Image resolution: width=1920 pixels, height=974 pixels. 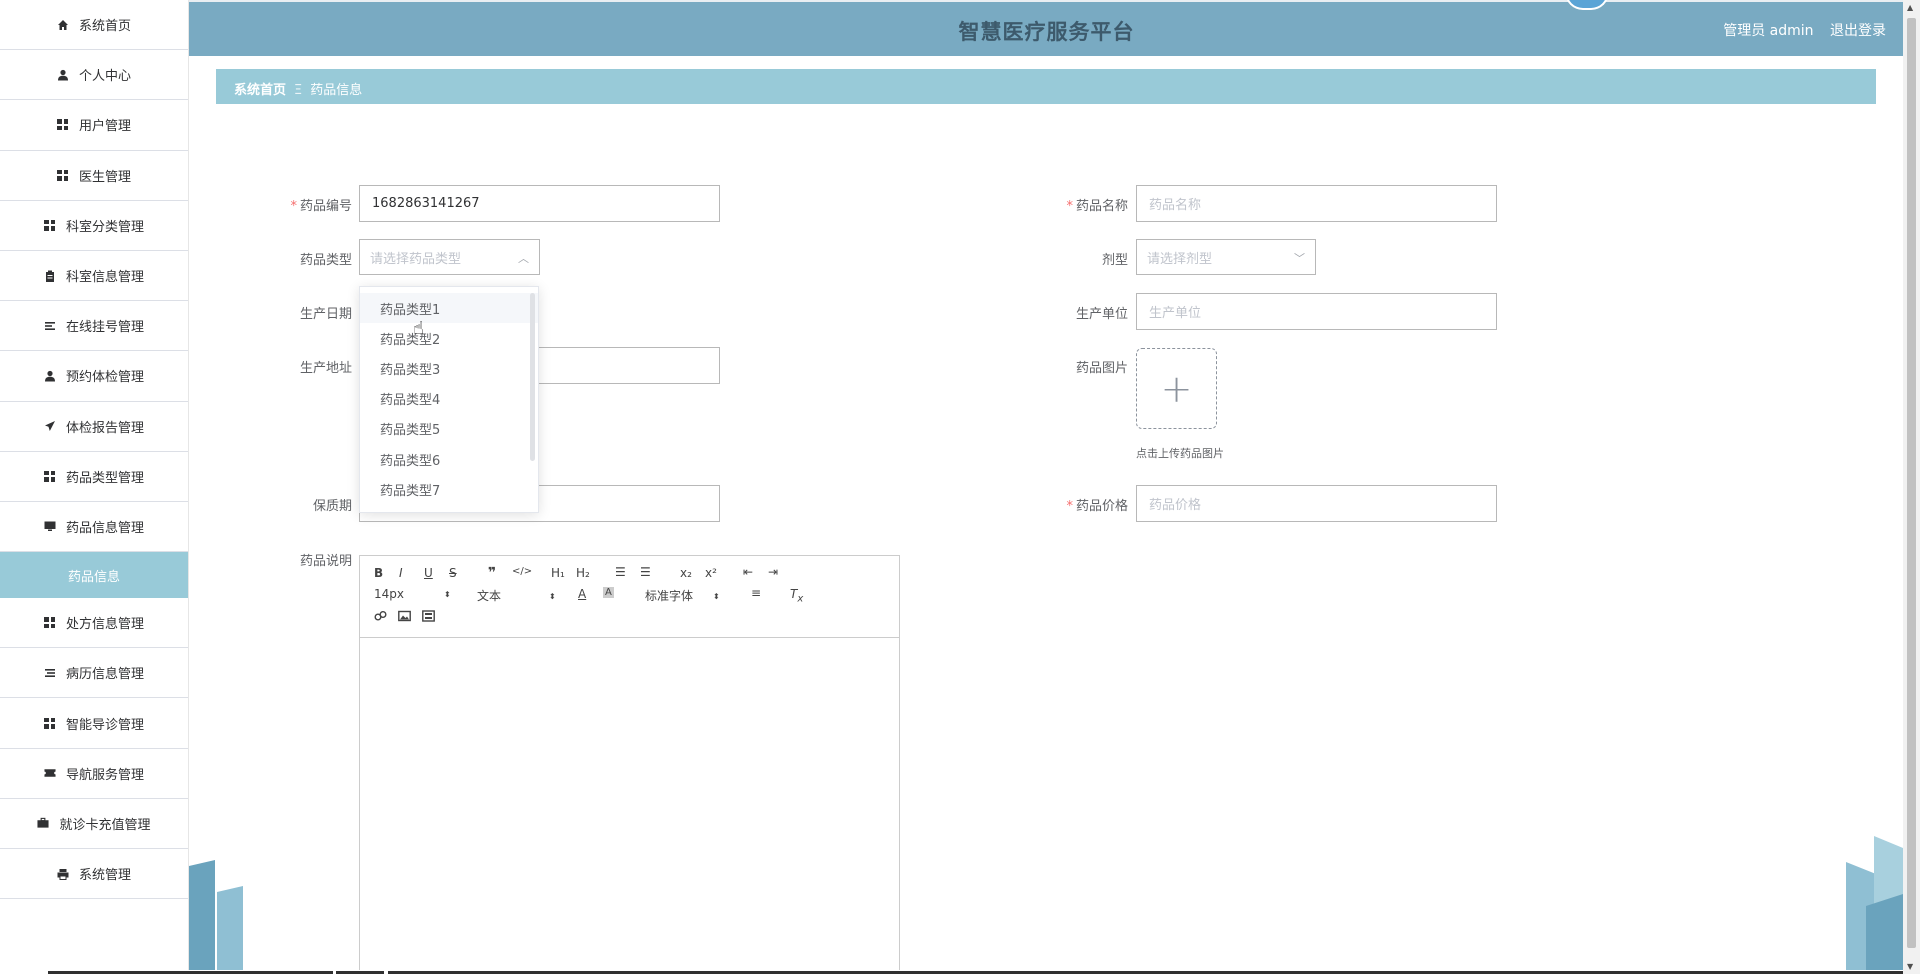 What do you see at coordinates (558, 573) in the screenshot?
I see `h1-button: H₁` at bounding box center [558, 573].